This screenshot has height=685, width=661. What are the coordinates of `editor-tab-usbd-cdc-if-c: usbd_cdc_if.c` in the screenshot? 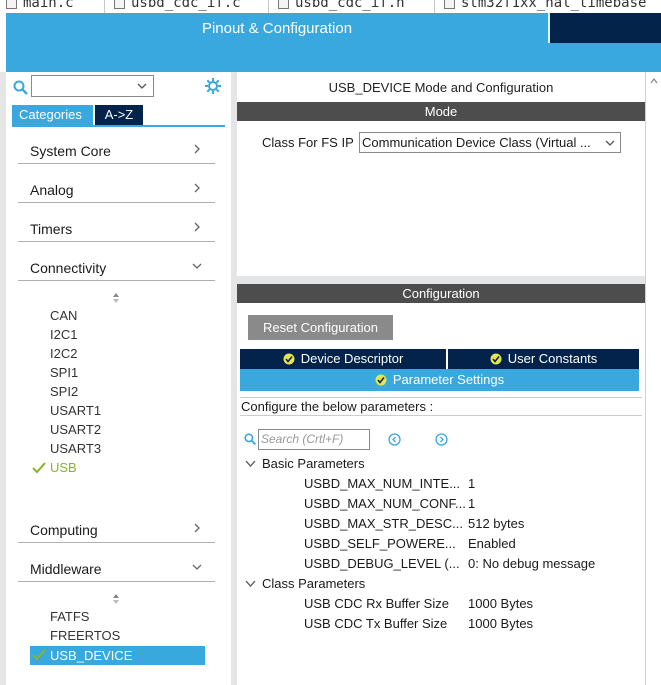 It's located at (177, 6).